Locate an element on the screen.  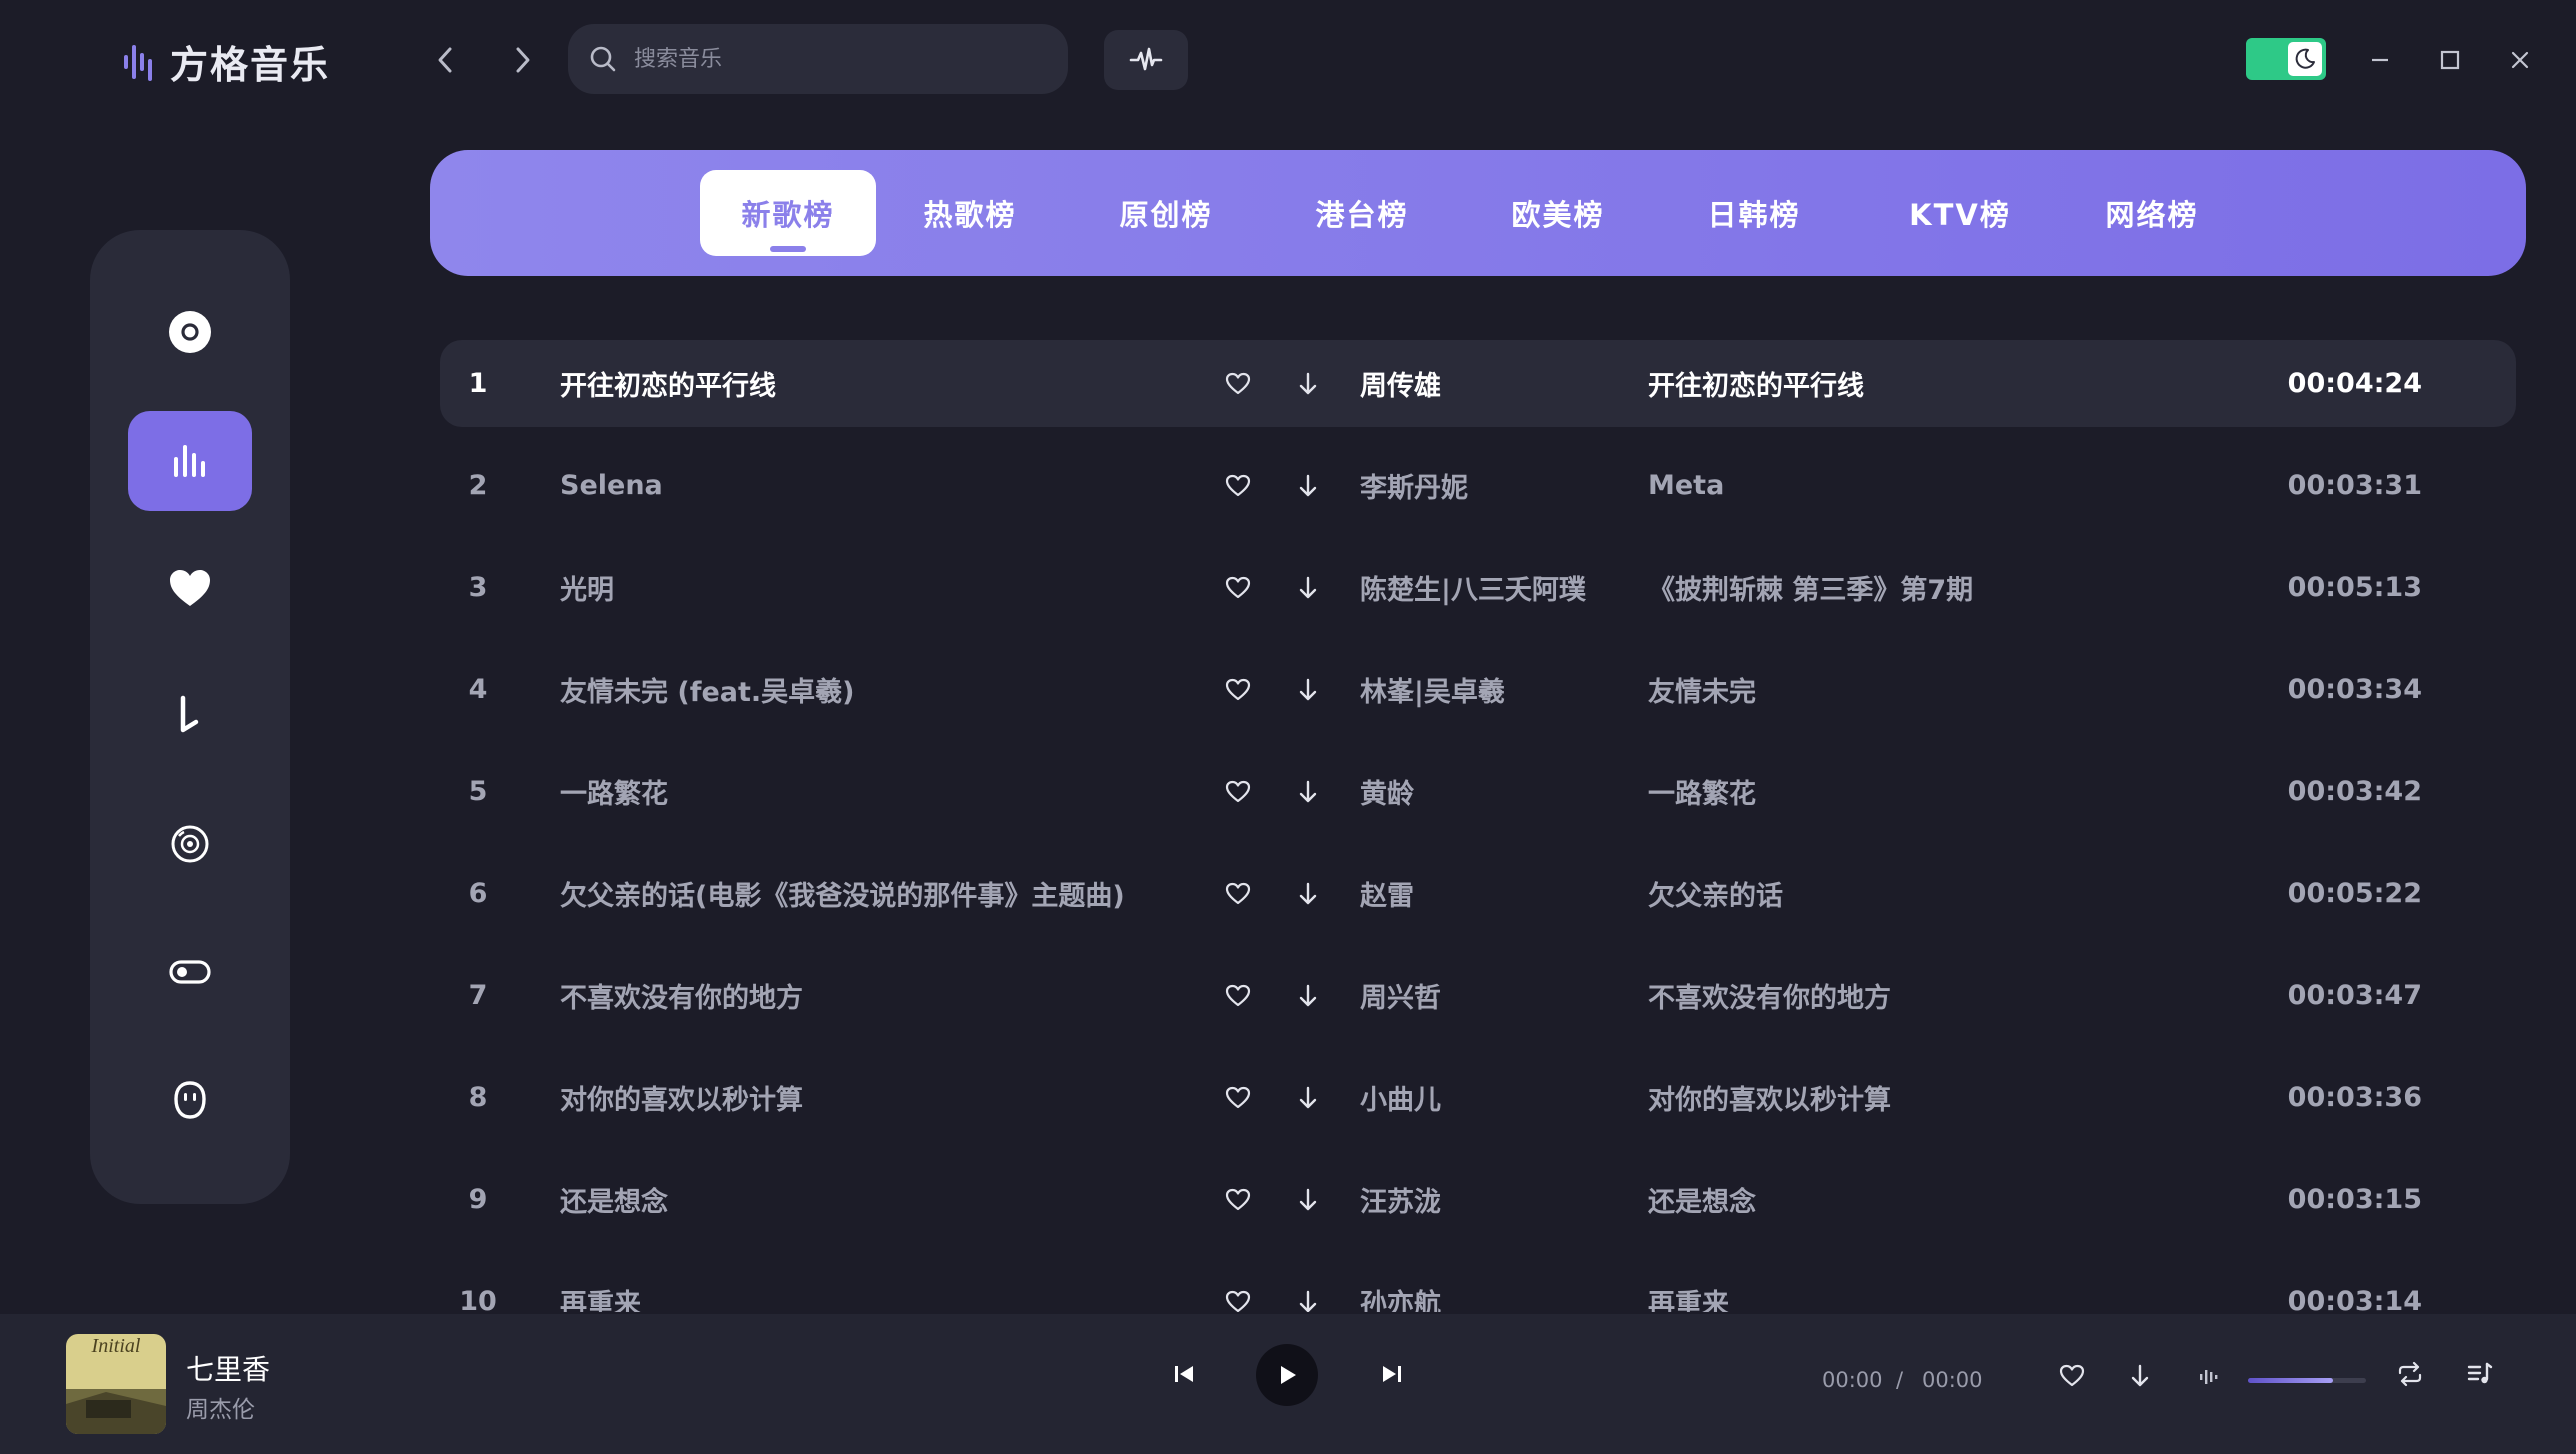
song-title: 光明 is located at coordinates (587, 587).